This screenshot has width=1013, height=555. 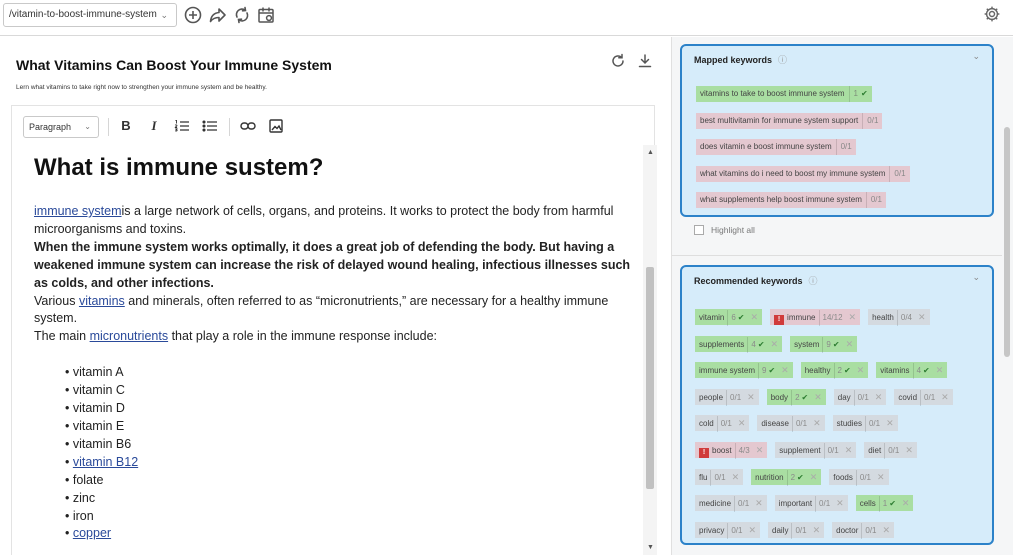 I want to click on image-icon, so click(x=276, y=126).